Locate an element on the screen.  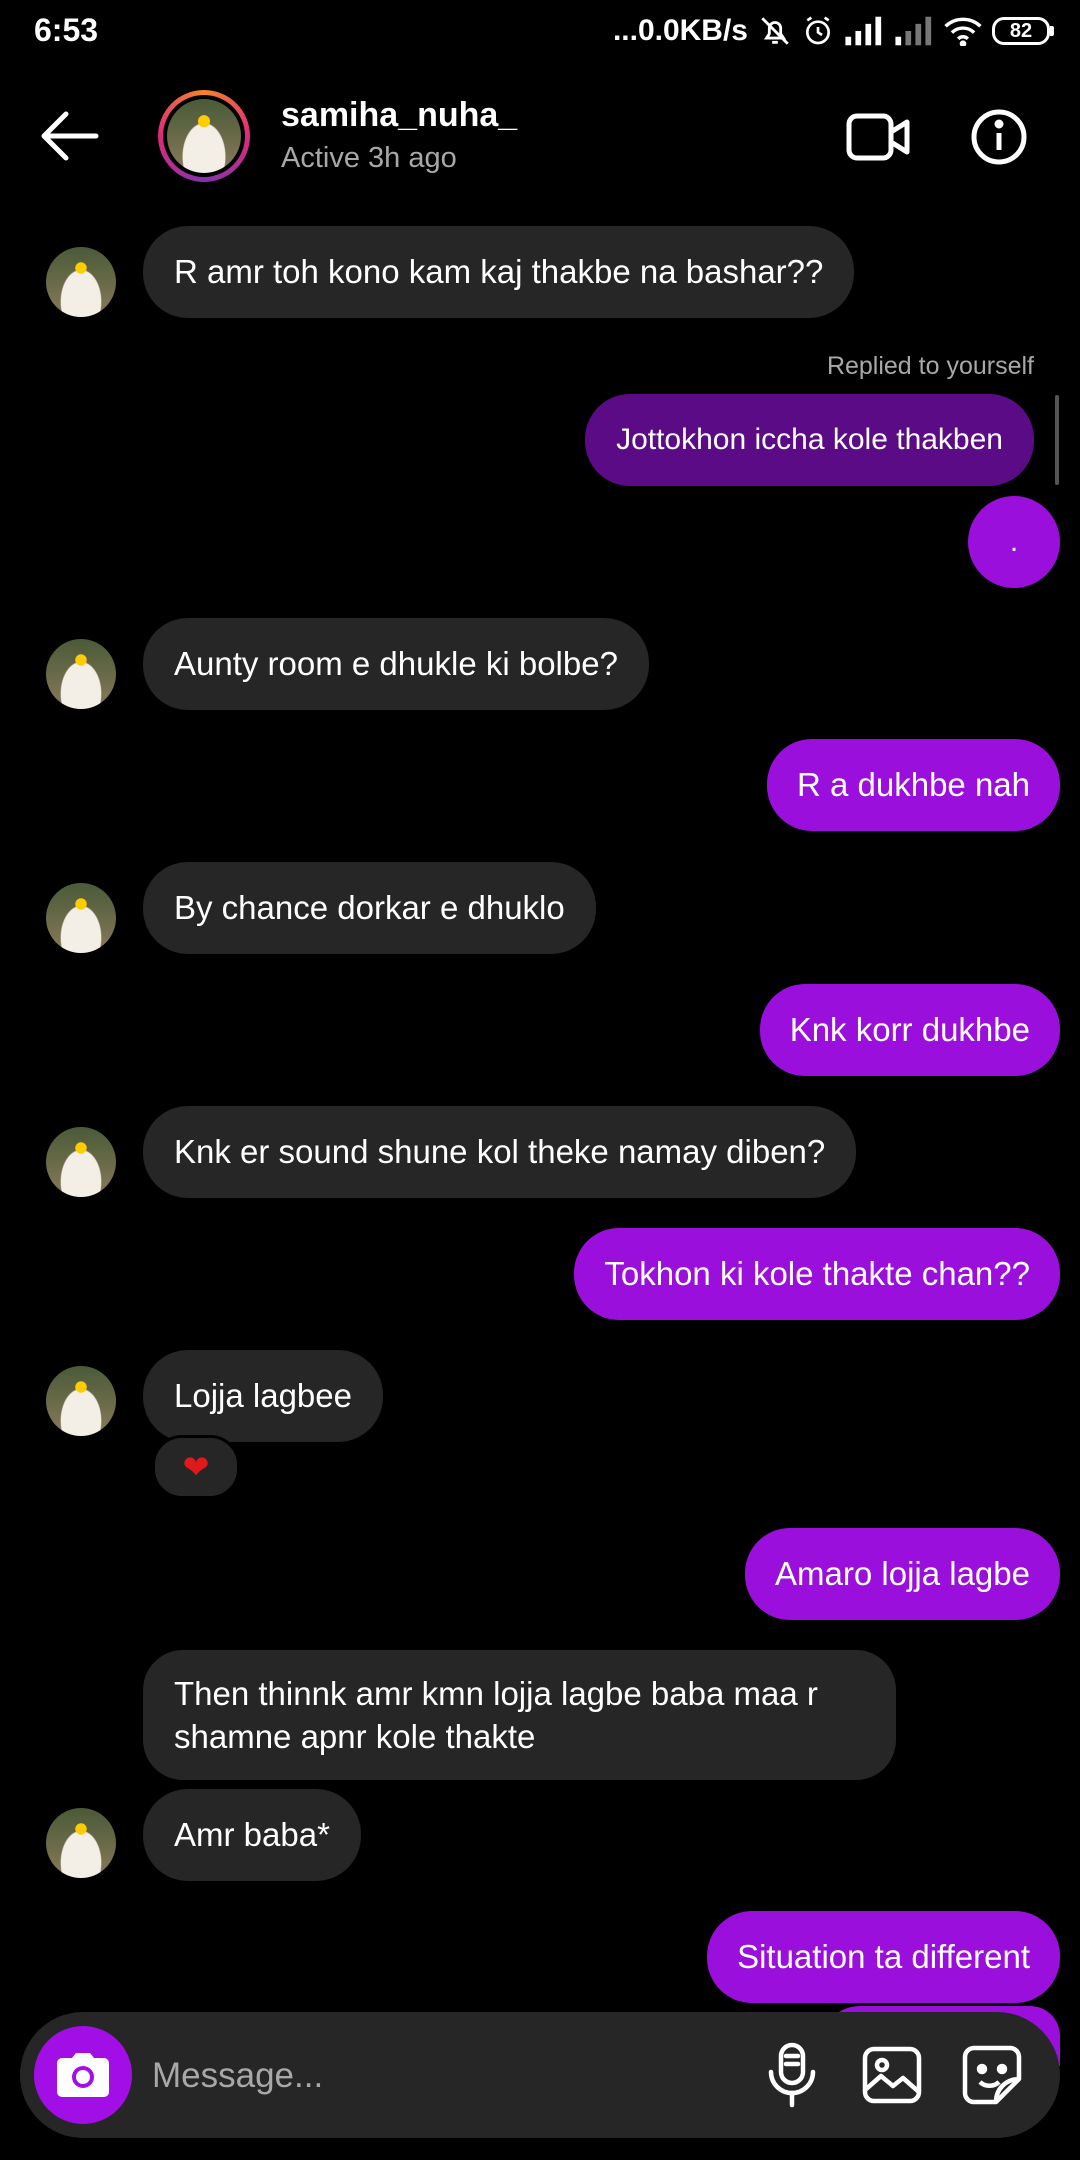
message-composer is located at coordinates (540, 2075).